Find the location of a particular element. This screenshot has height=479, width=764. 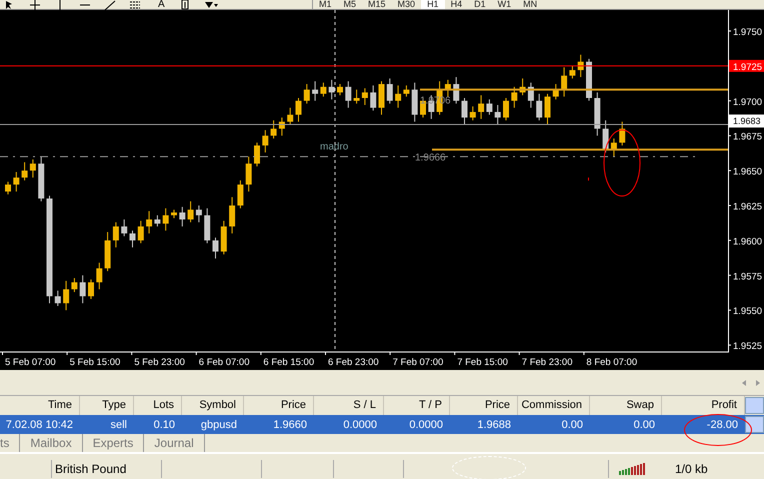

tab: Mailbox is located at coordinates (51, 443).